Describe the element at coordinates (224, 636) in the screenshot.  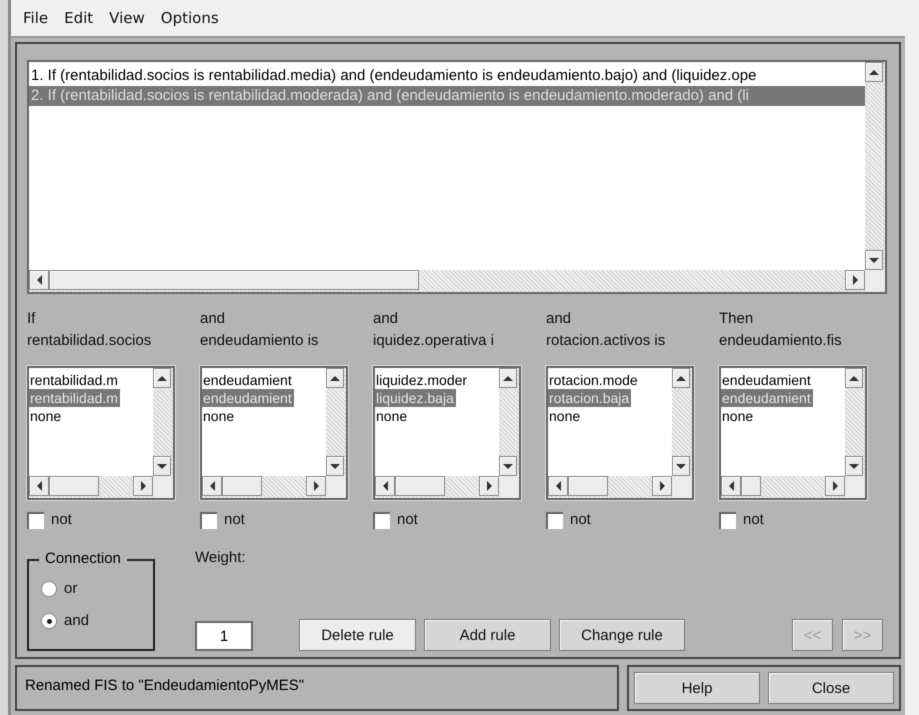
I see `weight-field: 1` at that location.